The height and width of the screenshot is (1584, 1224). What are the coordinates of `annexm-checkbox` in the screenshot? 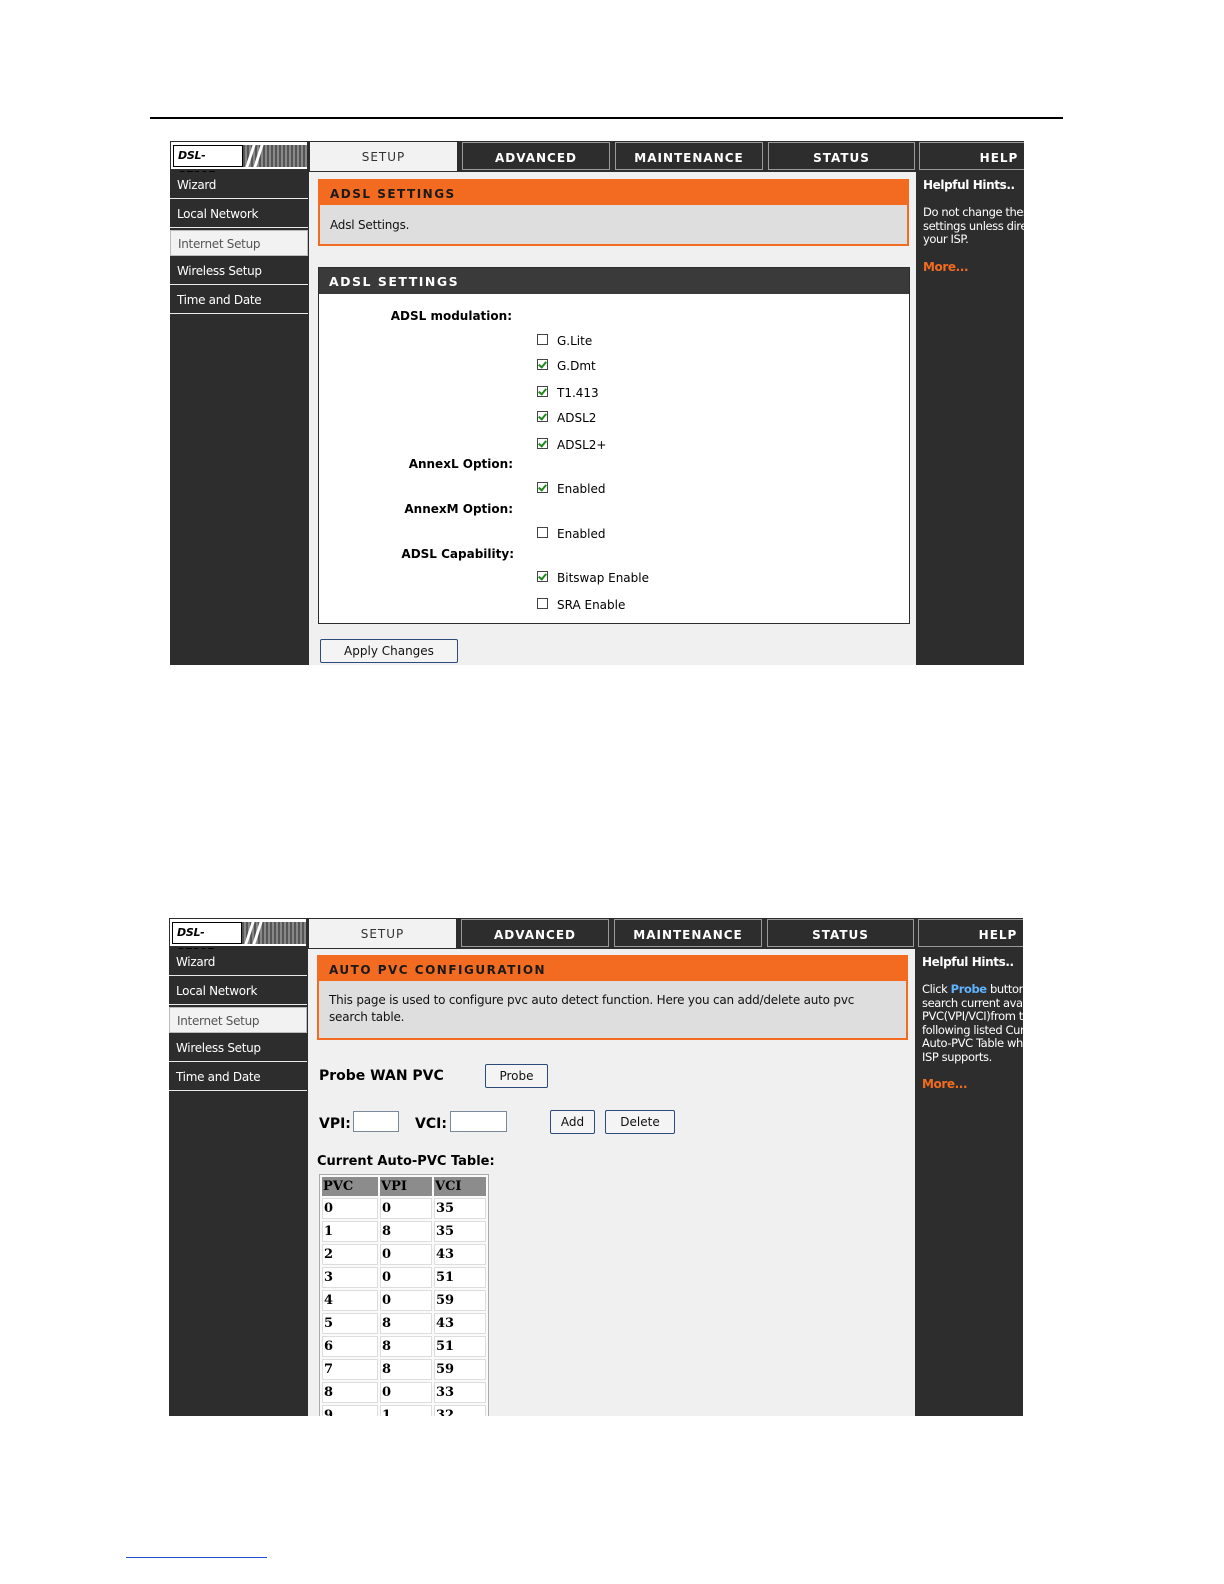 It's located at (542, 532).